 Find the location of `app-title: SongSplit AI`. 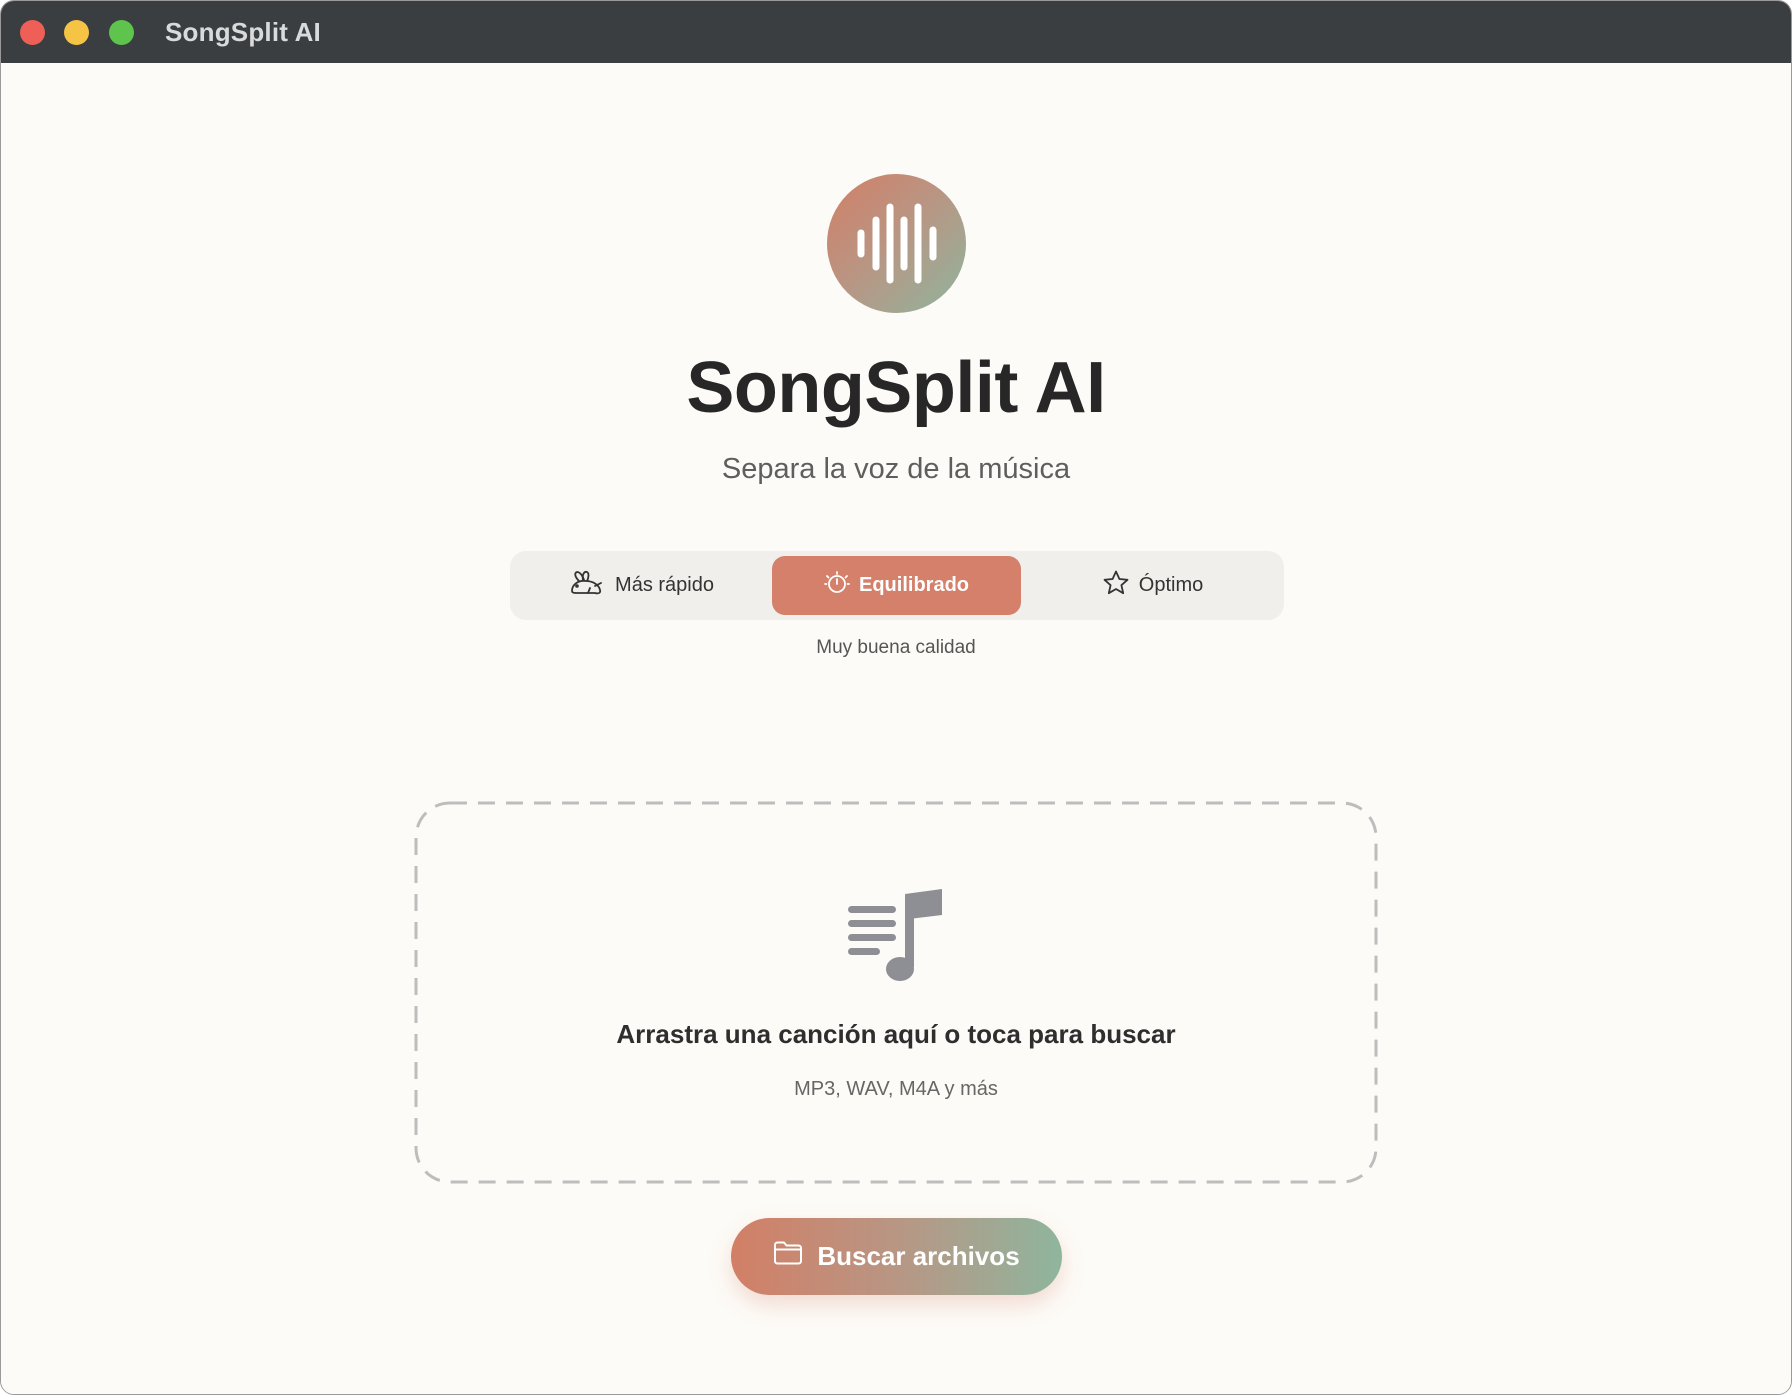

app-title: SongSplit AI is located at coordinates (896, 388).